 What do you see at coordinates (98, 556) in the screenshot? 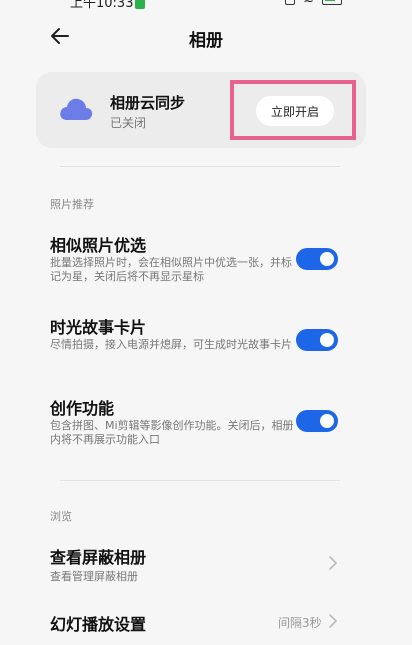
I see `hidden-album-title: 查看屏蔽相册` at bounding box center [98, 556].